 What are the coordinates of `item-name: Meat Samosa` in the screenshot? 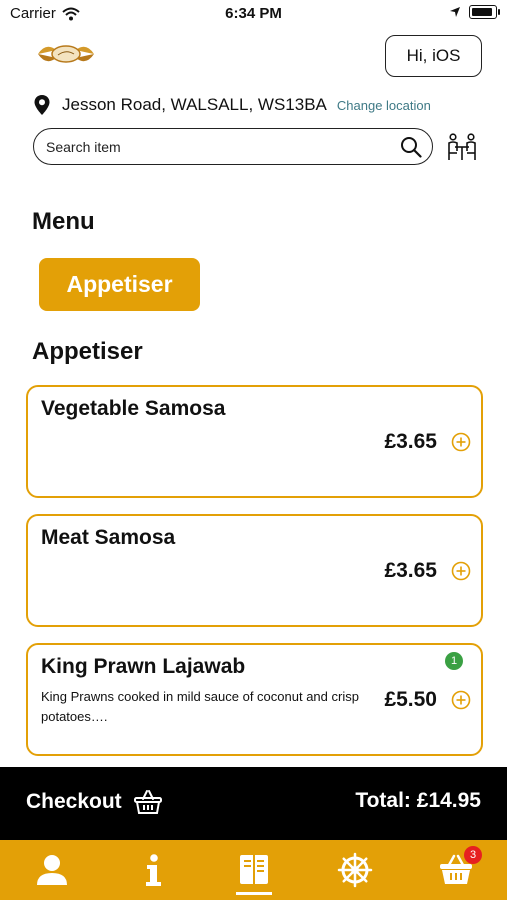 It's located at (108, 537).